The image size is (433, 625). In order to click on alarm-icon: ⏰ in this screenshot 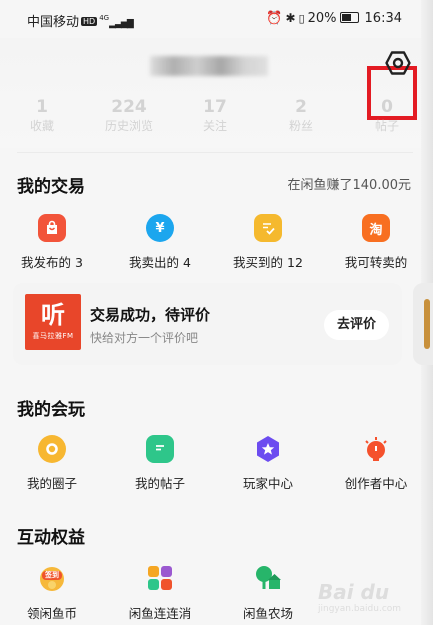, I will do `click(274, 18)`.